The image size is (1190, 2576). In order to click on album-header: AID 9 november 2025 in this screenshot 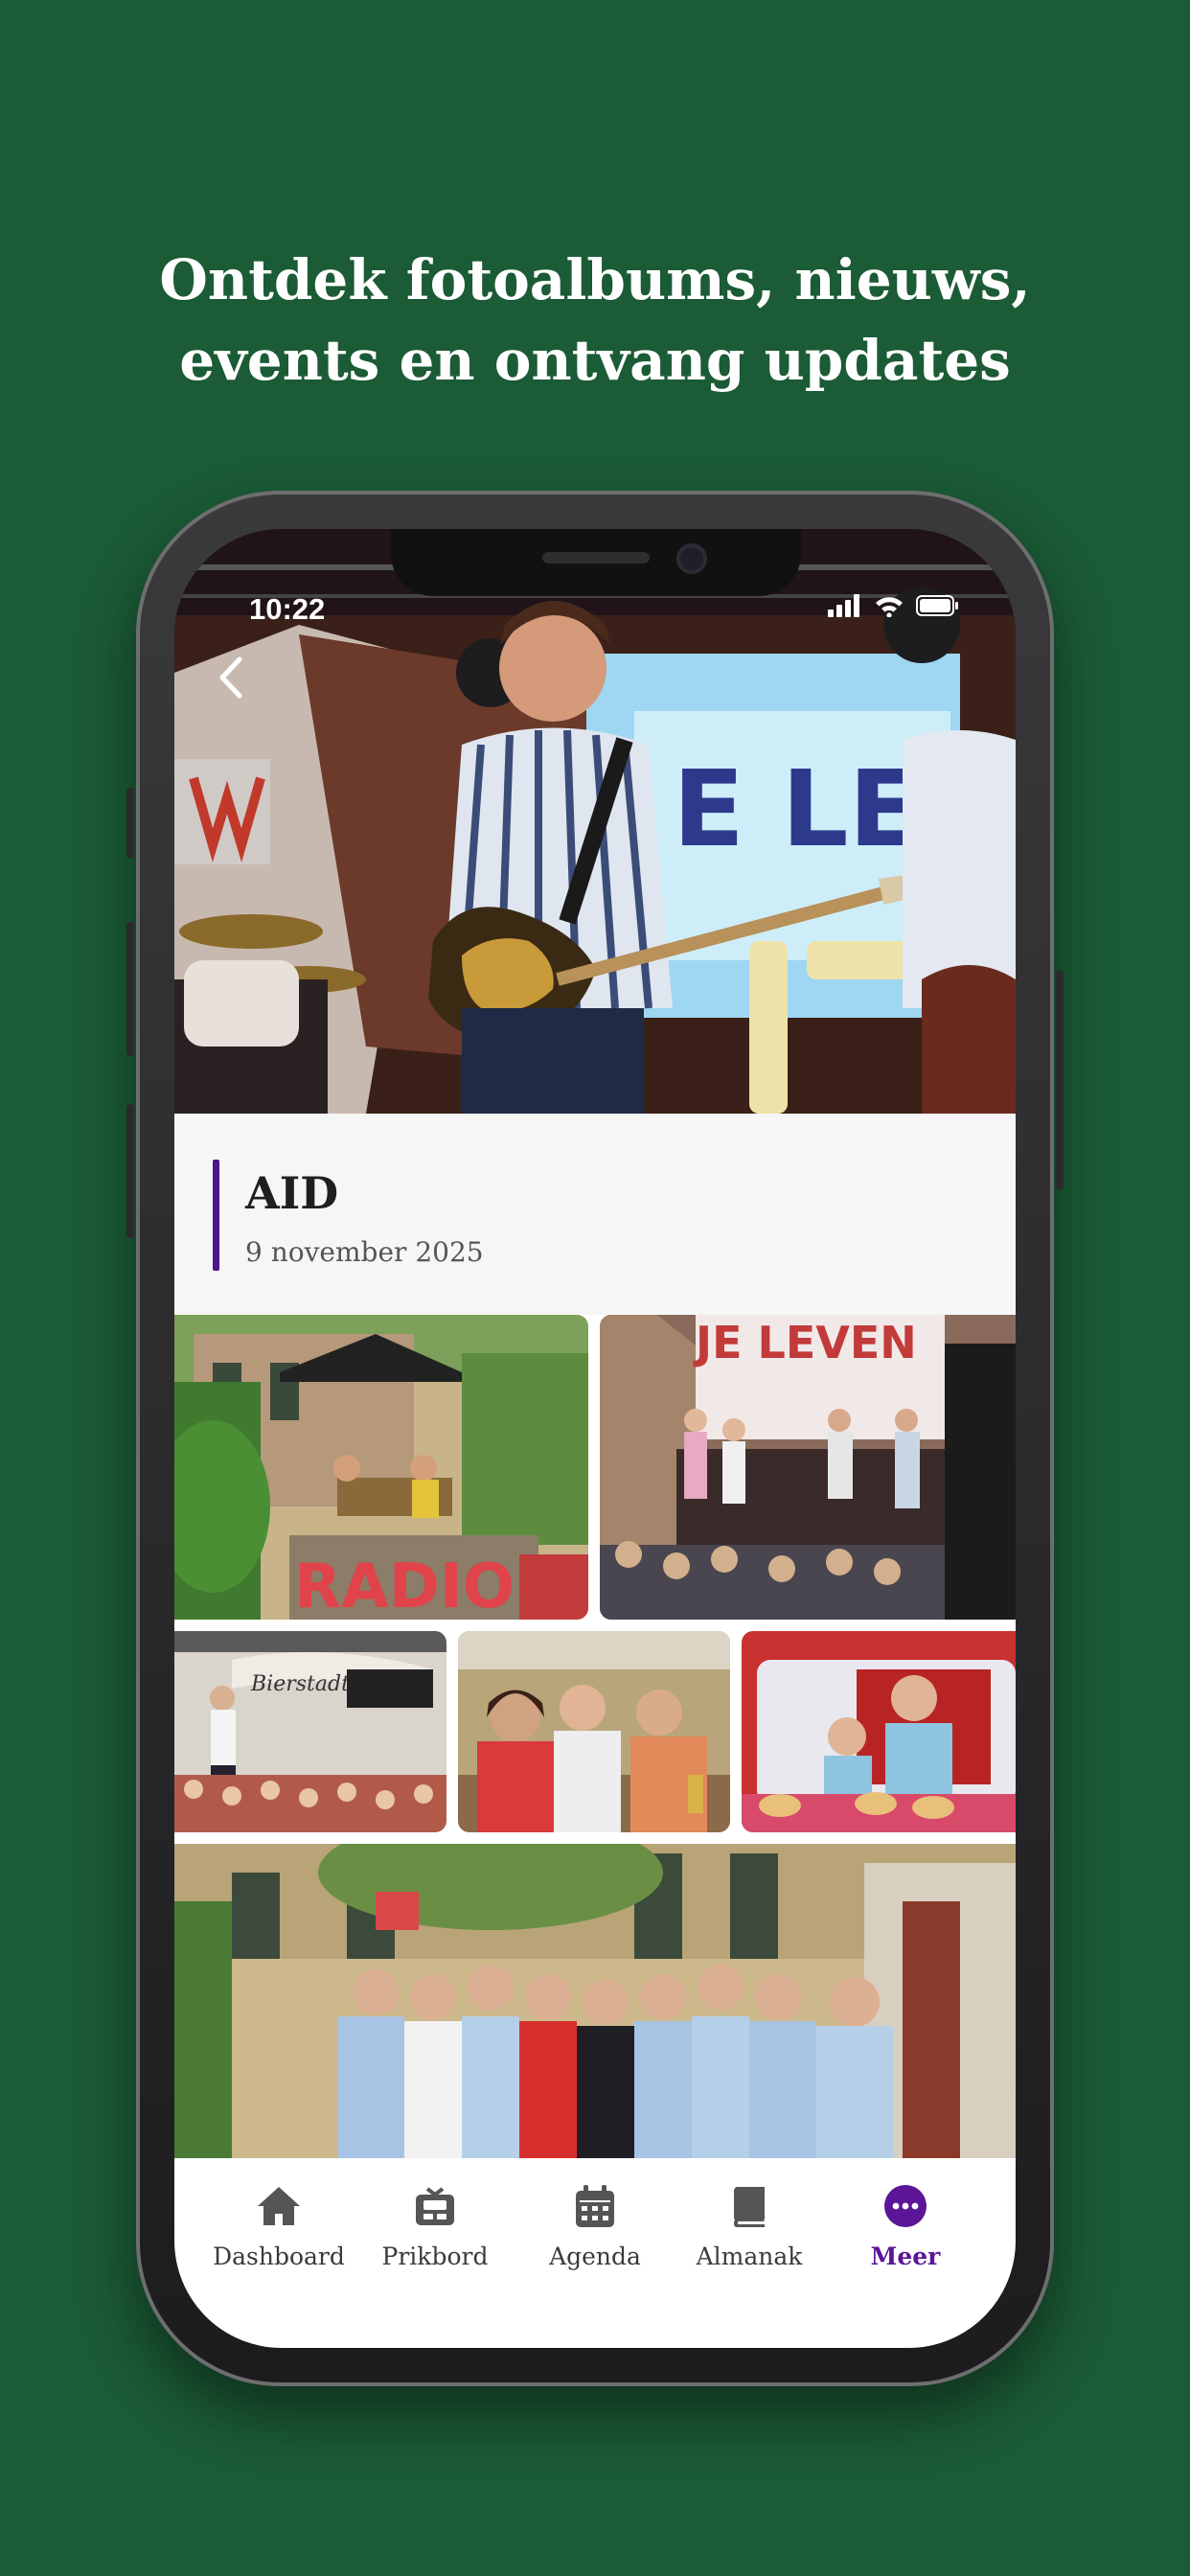, I will do `click(595, 1214)`.